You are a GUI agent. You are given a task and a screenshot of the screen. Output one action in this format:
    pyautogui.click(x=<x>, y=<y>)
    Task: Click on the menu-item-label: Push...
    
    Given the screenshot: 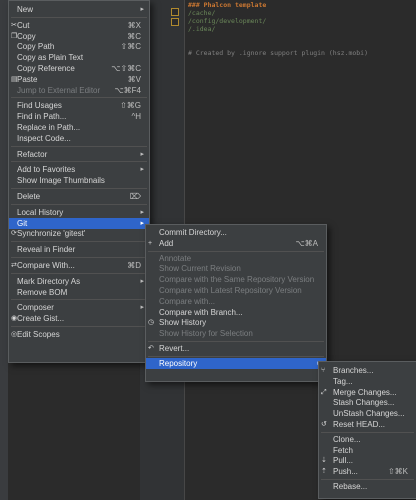 What is the action you would take?
    pyautogui.click(x=345, y=472)
    